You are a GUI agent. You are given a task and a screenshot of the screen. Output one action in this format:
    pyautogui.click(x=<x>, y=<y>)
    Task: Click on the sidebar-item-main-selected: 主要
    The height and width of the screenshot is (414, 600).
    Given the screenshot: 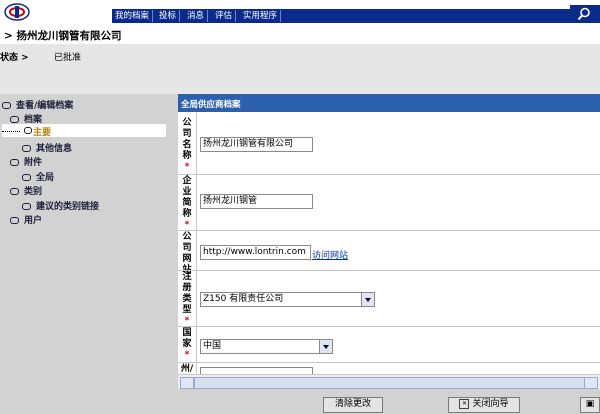 What is the action you would take?
    pyautogui.click(x=84, y=131)
    